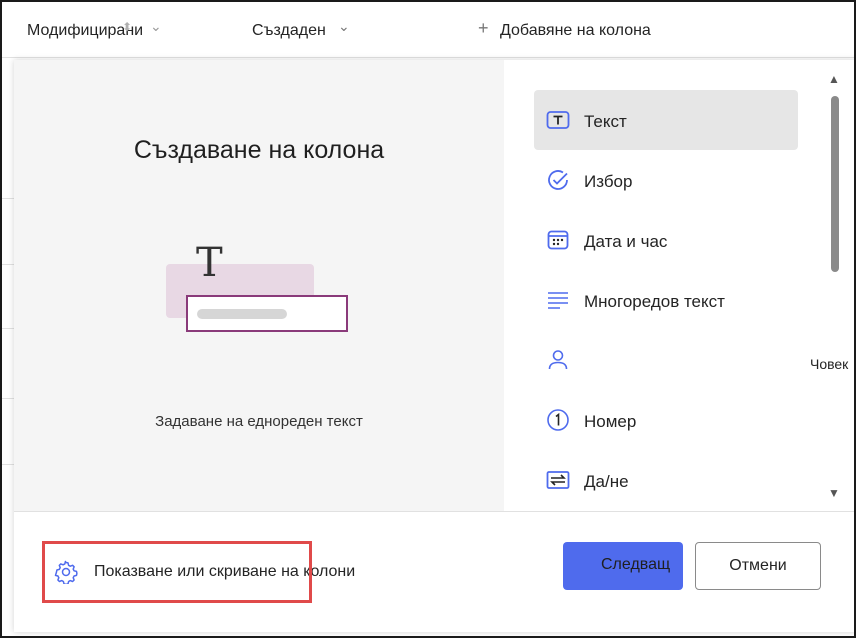  I want to click on highlight-annotation, so click(177, 572).